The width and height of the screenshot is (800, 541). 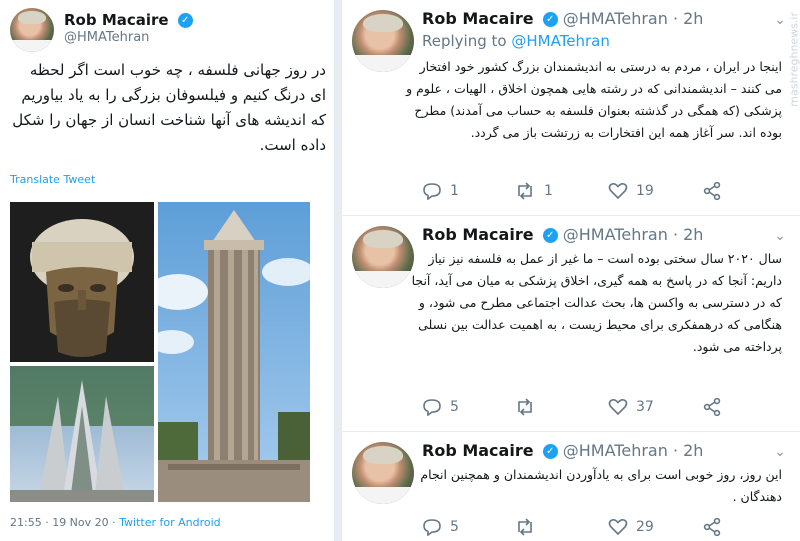 What do you see at coordinates (32, 30) in the screenshot?
I see `avatar` at bounding box center [32, 30].